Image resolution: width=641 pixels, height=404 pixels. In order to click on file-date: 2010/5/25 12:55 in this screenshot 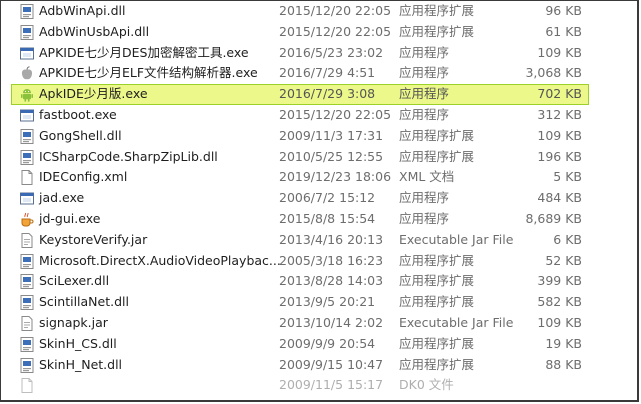, I will do `click(331, 156)`.